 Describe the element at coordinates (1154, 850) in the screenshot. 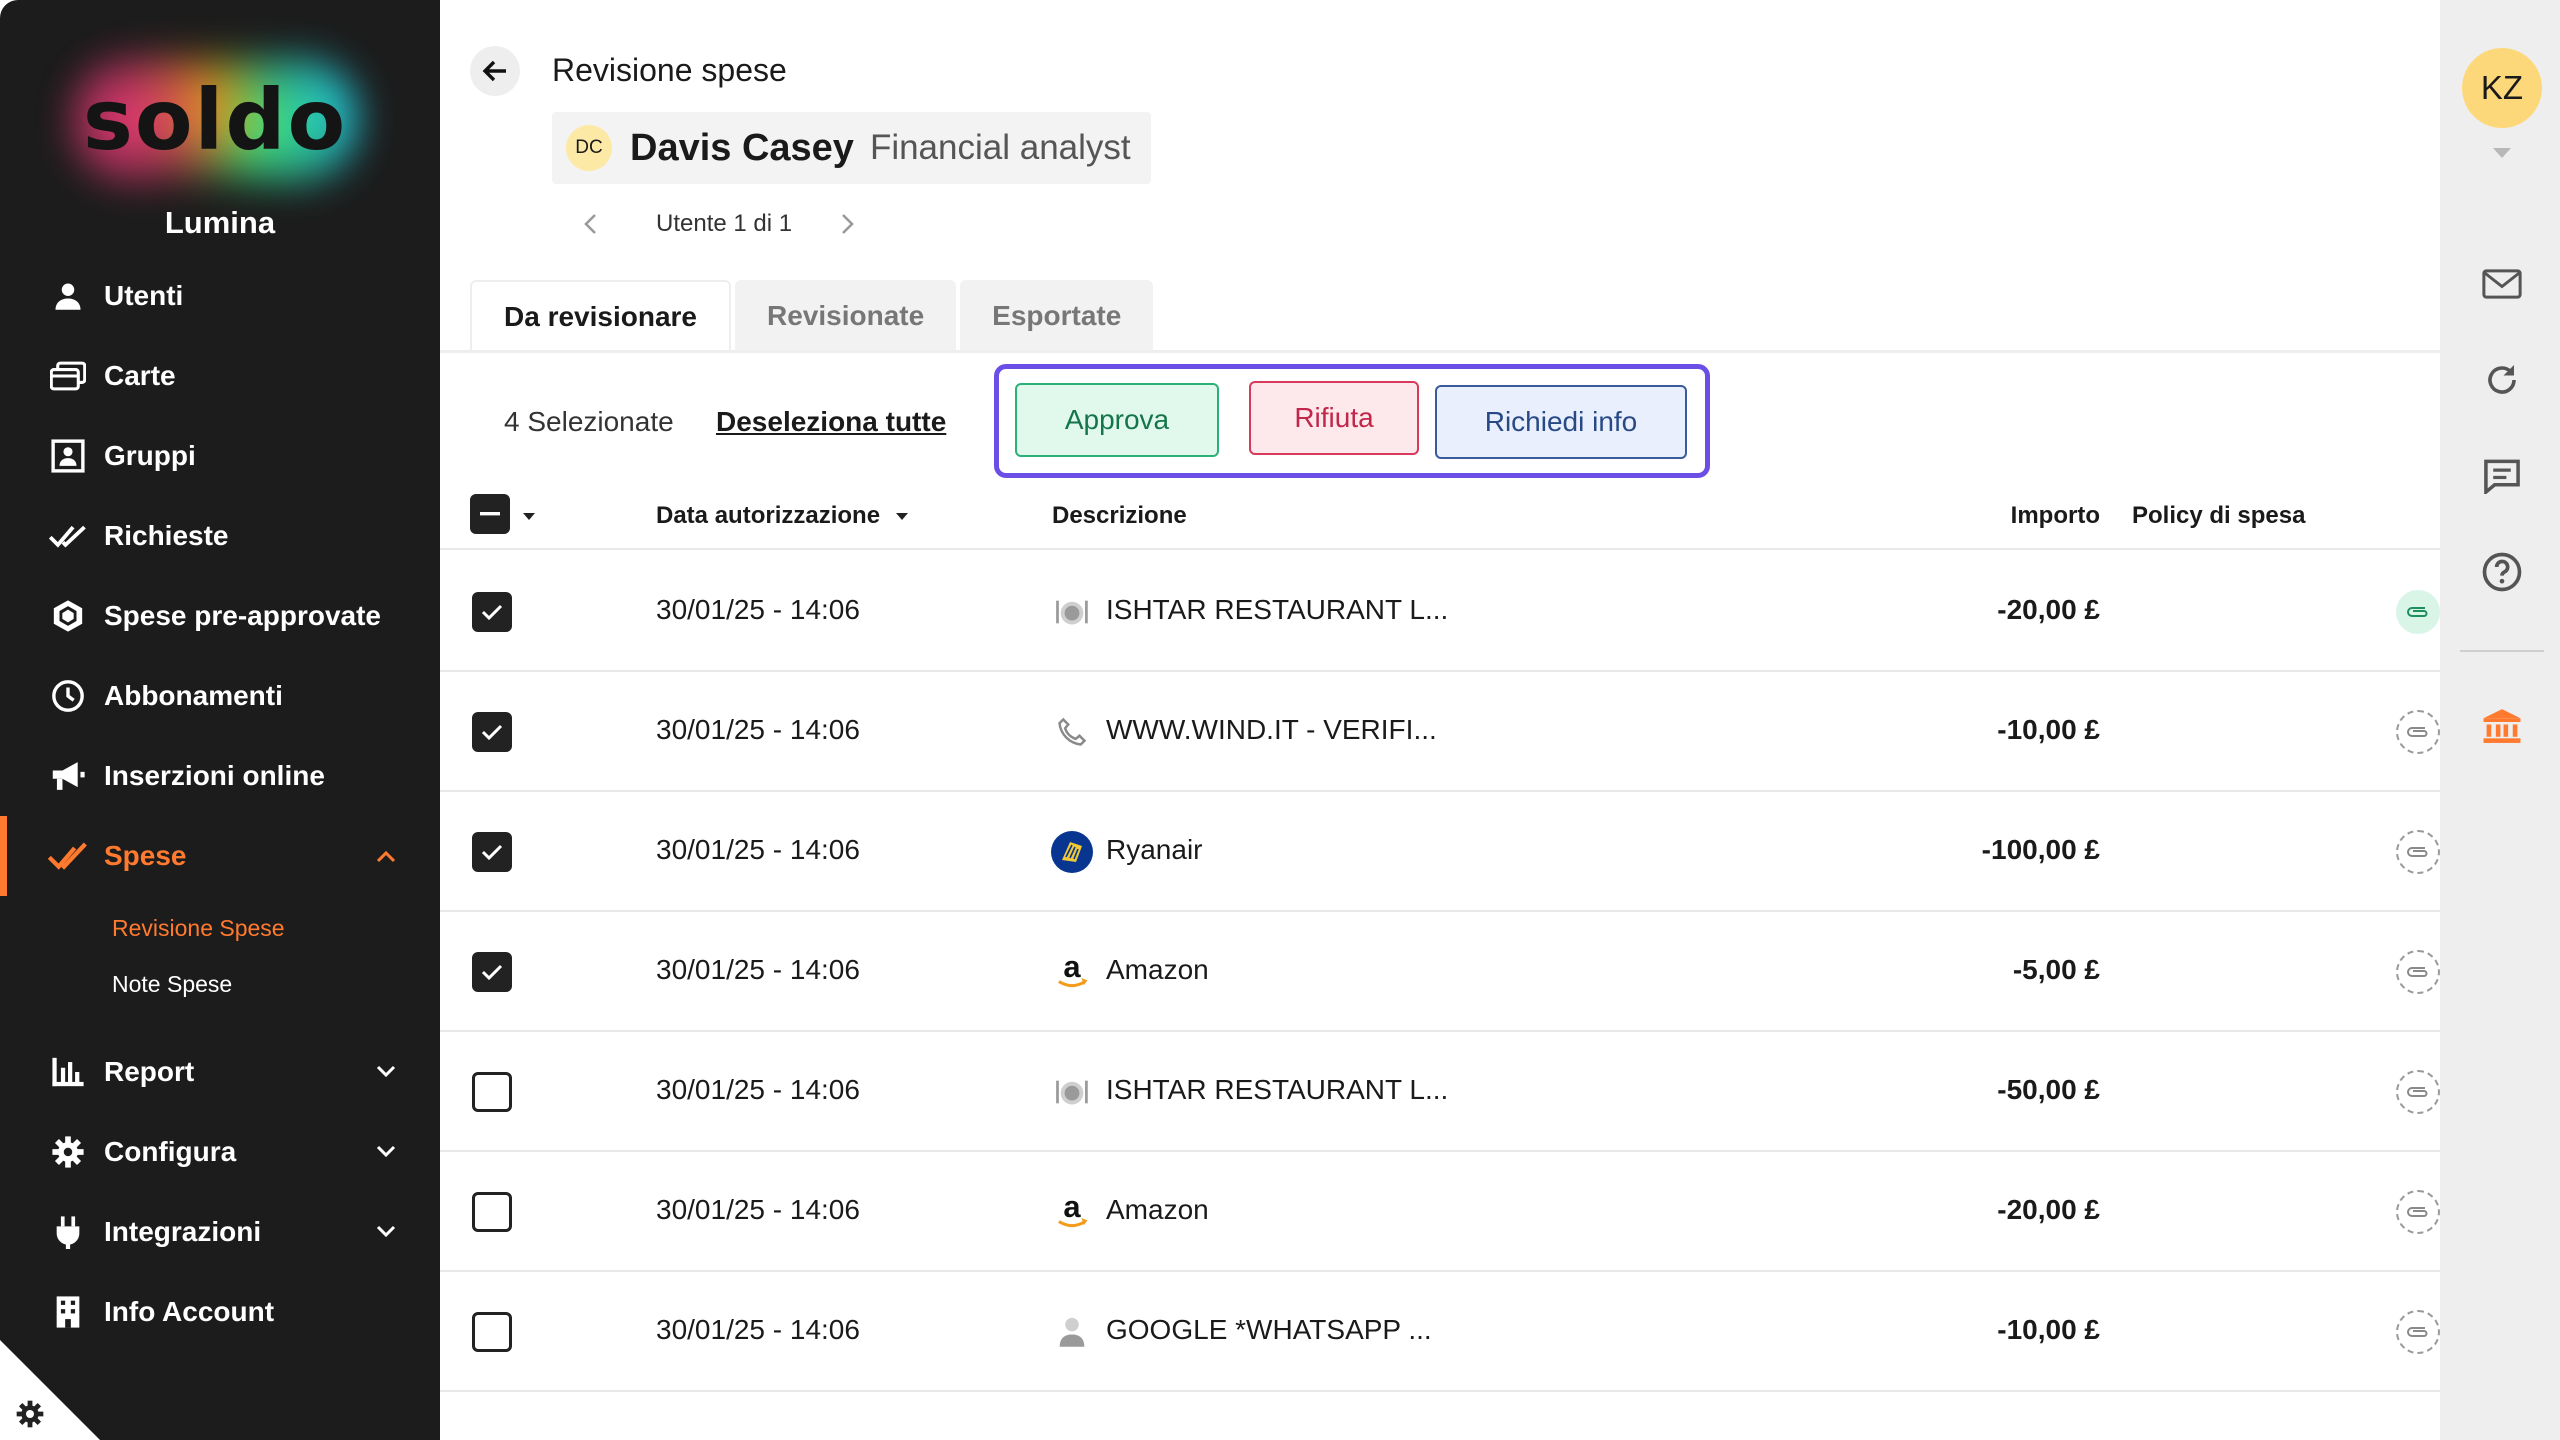

I see `row-description: Ryanair` at that location.